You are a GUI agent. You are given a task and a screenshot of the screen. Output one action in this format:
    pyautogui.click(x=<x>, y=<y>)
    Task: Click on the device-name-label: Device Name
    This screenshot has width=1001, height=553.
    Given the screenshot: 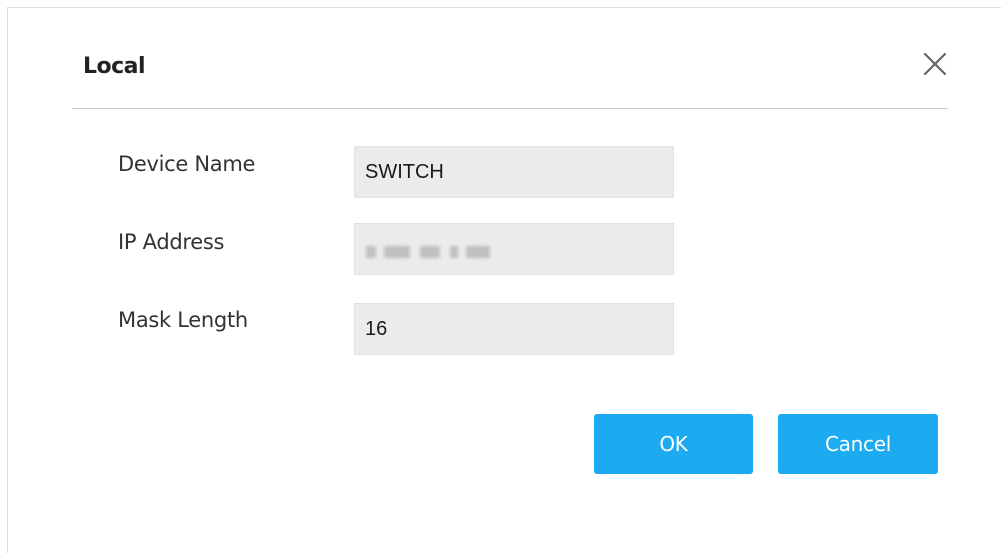 What is the action you would take?
    pyautogui.click(x=187, y=164)
    